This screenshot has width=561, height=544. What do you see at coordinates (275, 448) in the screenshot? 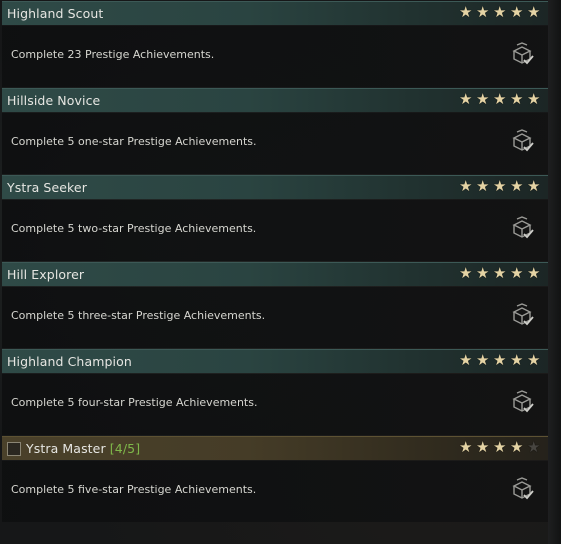
I see `achievement-header: Ystra Master [4/5] ★ ★ ★ ★ ★` at bounding box center [275, 448].